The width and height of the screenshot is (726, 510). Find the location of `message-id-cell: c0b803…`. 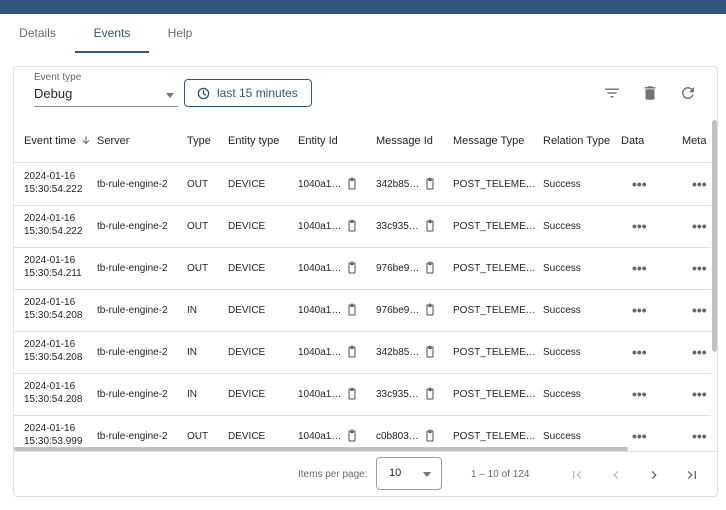

message-id-cell: c0b803… is located at coordinates (397, 436).